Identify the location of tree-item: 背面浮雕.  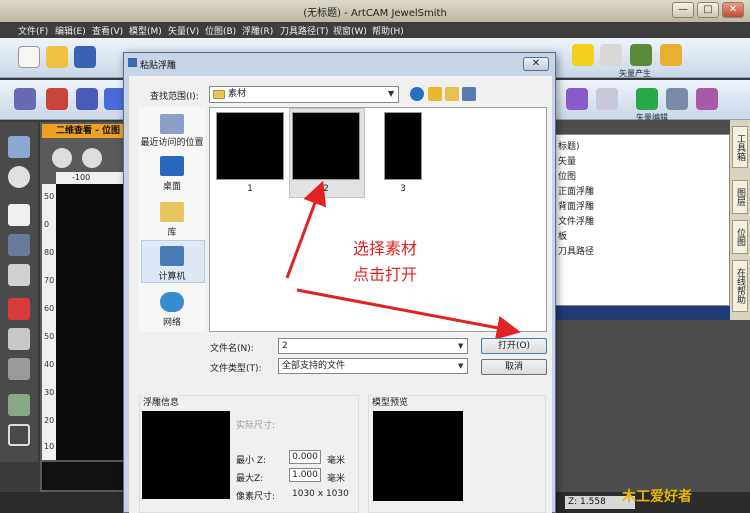
(576, 205).